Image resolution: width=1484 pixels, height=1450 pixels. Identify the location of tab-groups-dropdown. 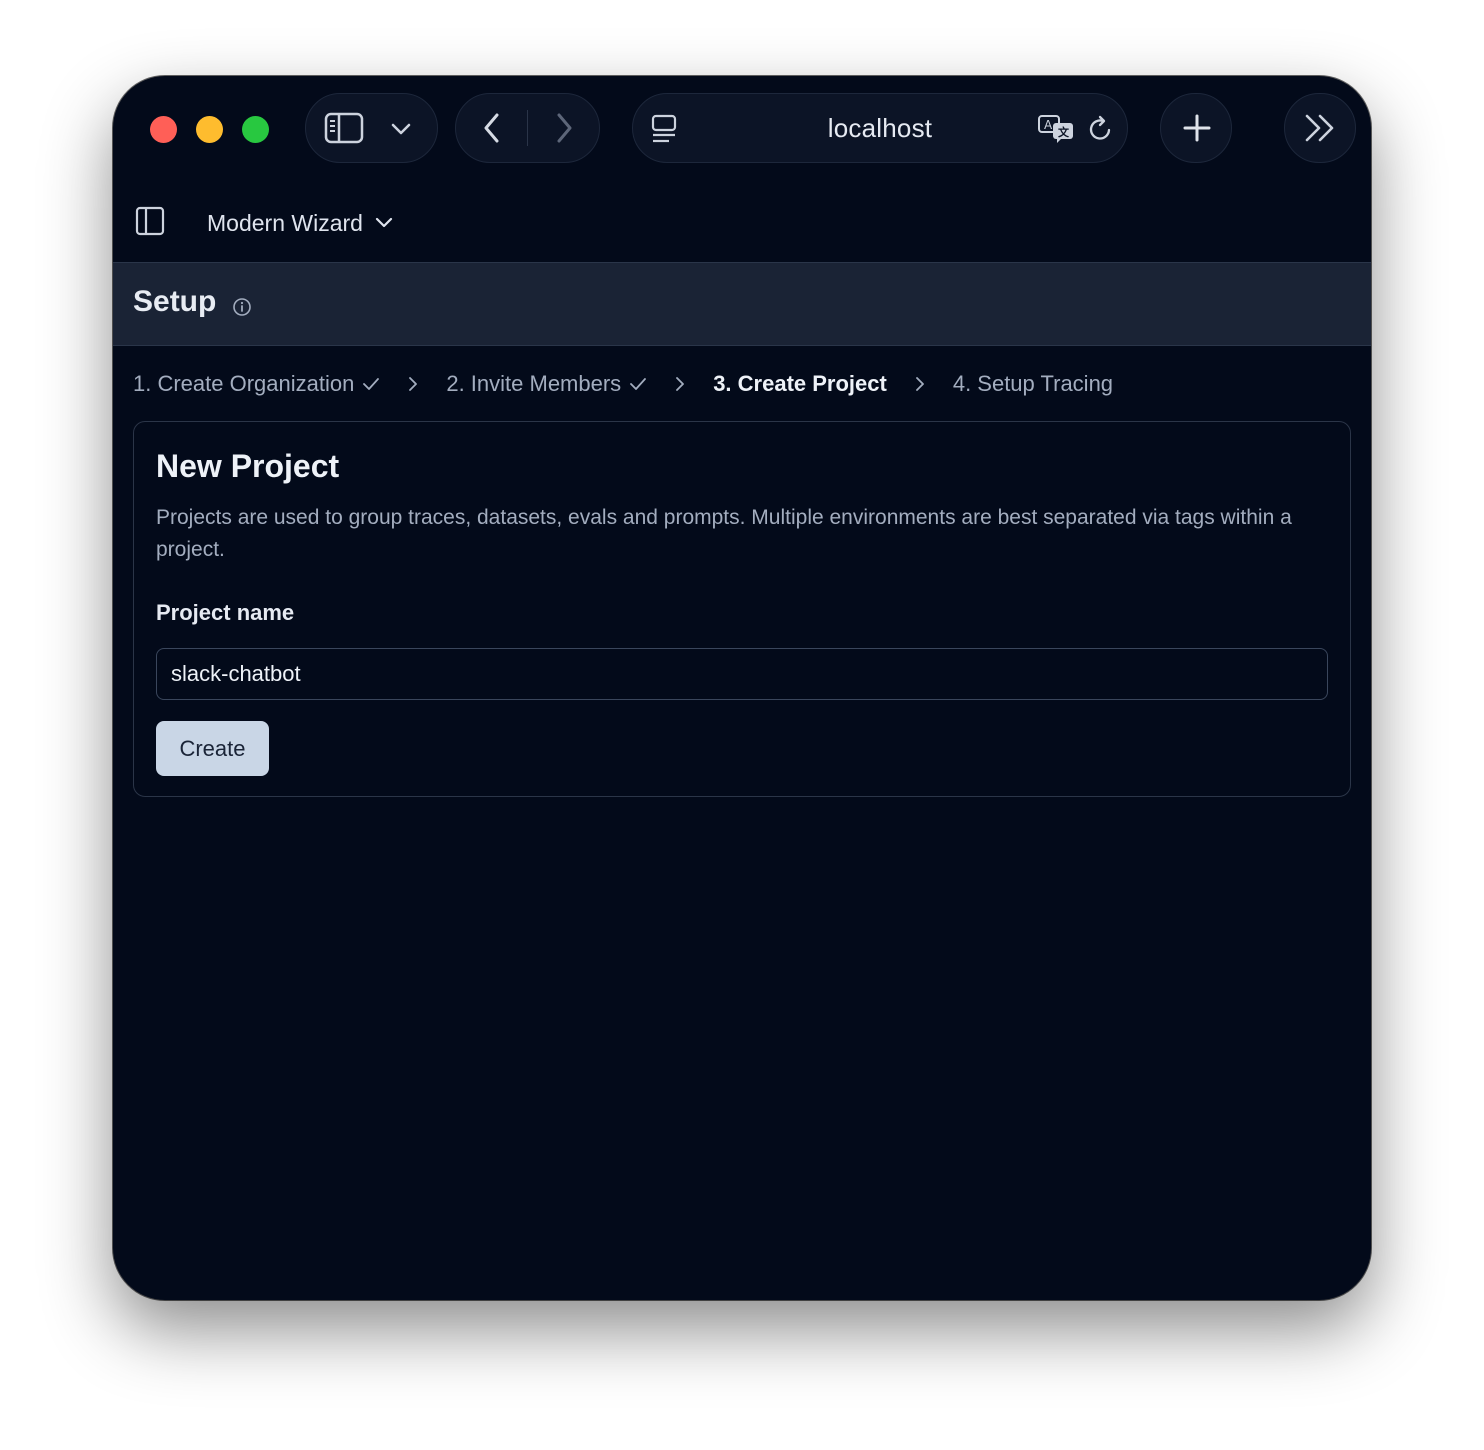
(401, 129).